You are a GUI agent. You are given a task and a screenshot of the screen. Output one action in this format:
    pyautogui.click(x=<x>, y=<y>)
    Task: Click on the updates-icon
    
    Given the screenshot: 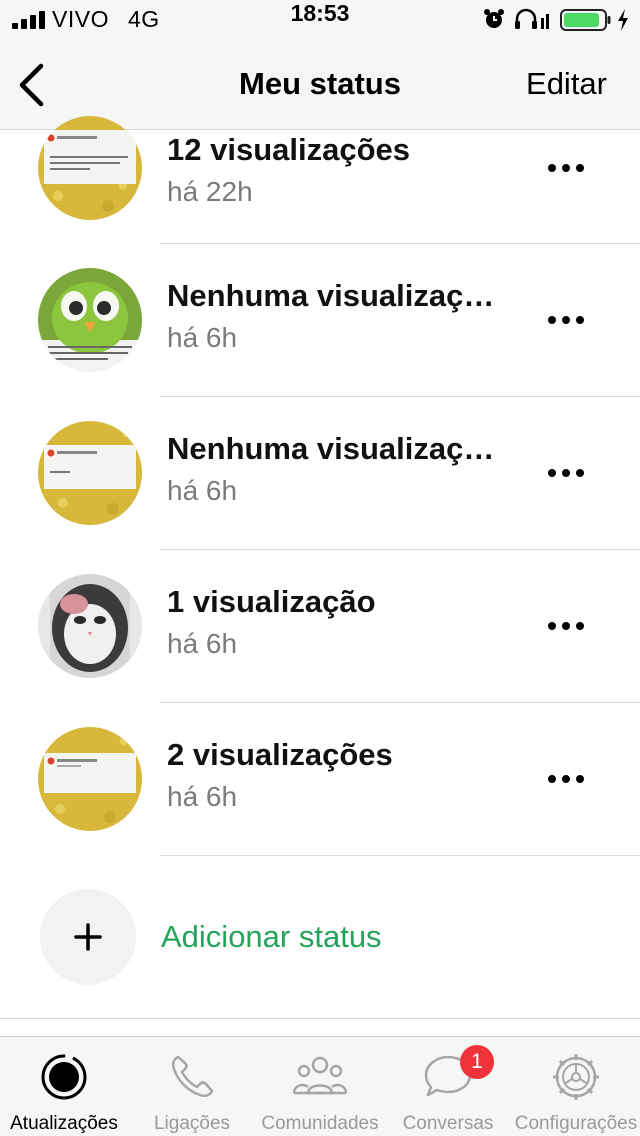 What is the action you would take?
    pyautogui.click(x=64, y=1077)
    